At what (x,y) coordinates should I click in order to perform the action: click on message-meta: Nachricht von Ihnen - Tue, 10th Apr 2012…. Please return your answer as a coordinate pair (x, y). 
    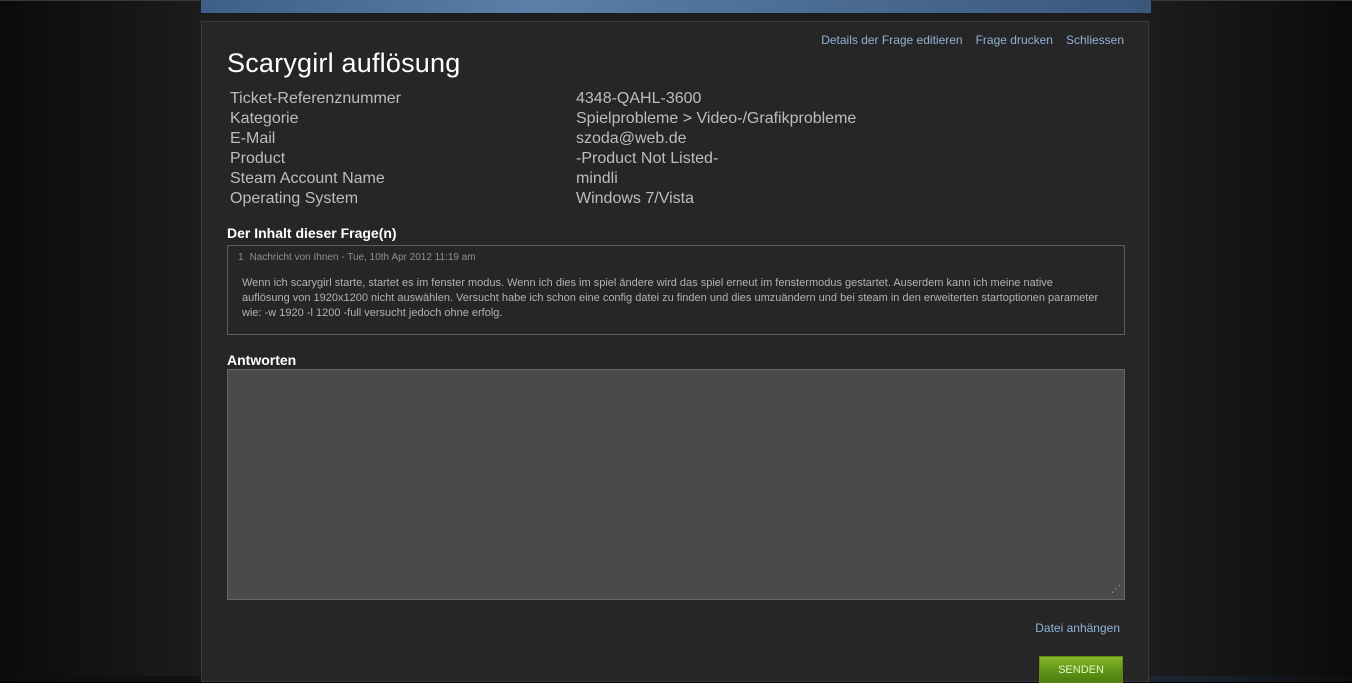
    Looking at the image, I should click on (362, 257).